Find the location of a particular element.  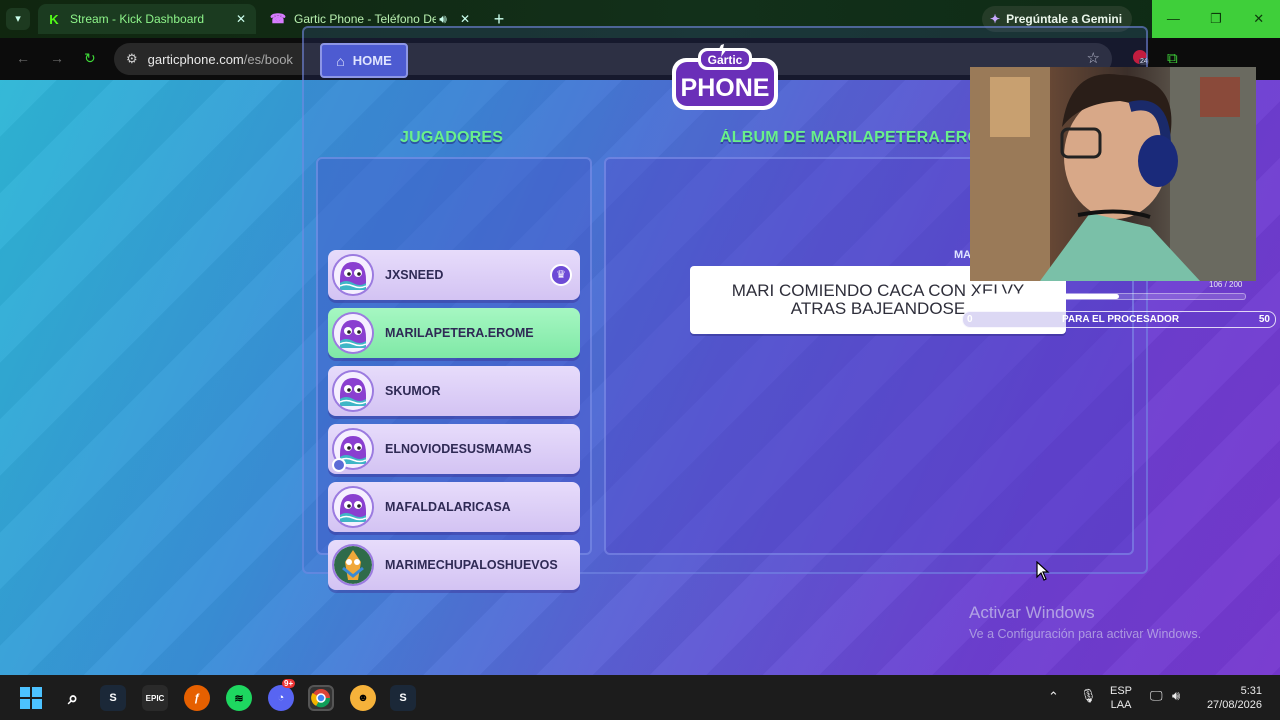

player-card: MARILAPETERA.EROME is located at coordinates (454, 333).